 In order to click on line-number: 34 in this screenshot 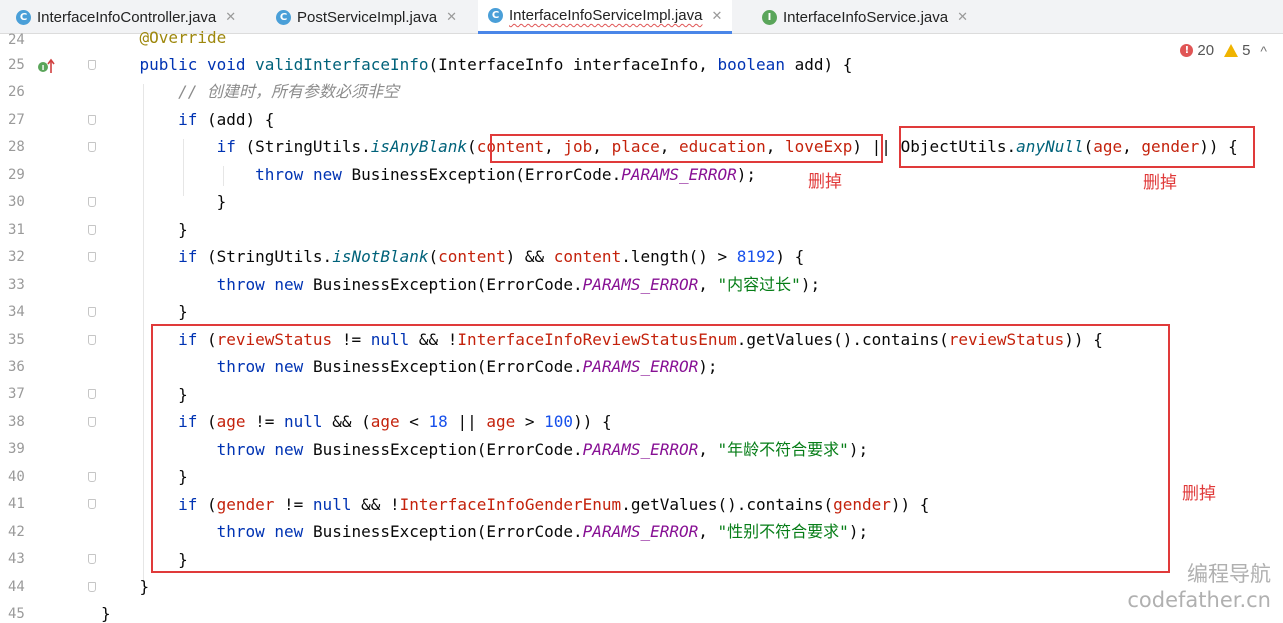, I will do `click(16, 312)`.